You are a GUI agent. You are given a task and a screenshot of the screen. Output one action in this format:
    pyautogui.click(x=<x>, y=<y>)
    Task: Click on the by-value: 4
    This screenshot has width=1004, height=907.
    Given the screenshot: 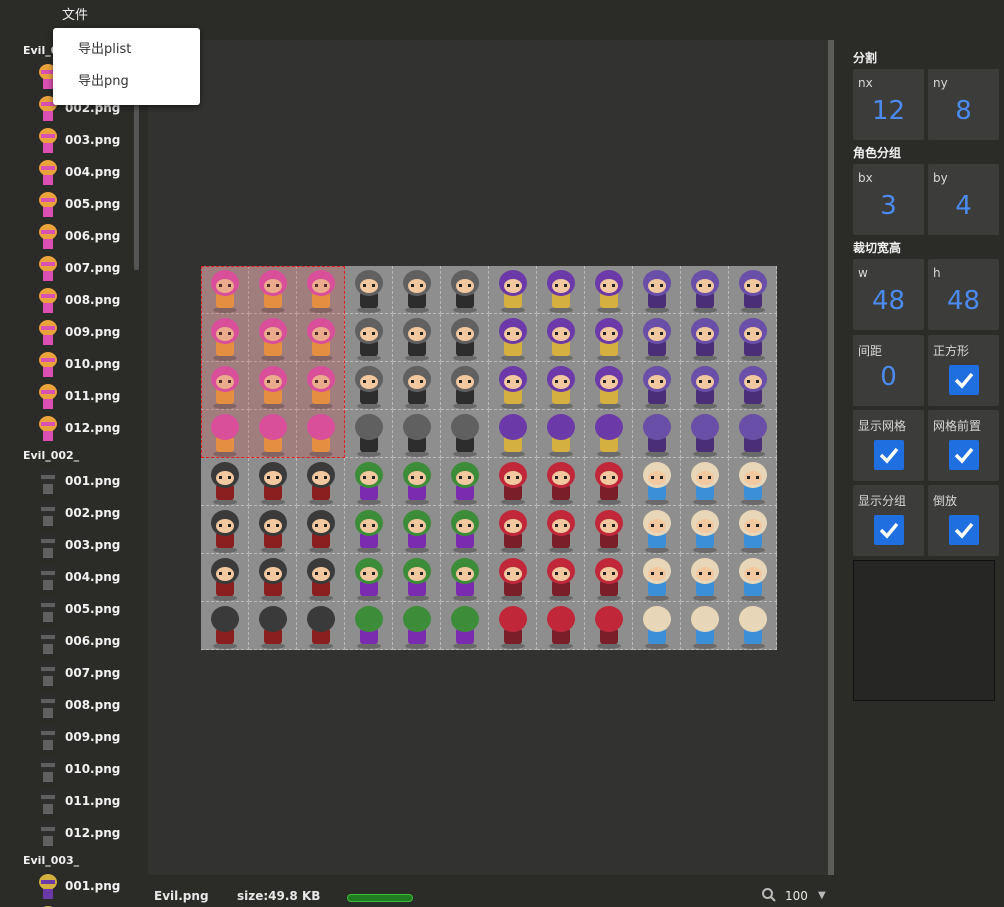 What is the action you would take?
    pyautogui.click(x=963, y=206)
    